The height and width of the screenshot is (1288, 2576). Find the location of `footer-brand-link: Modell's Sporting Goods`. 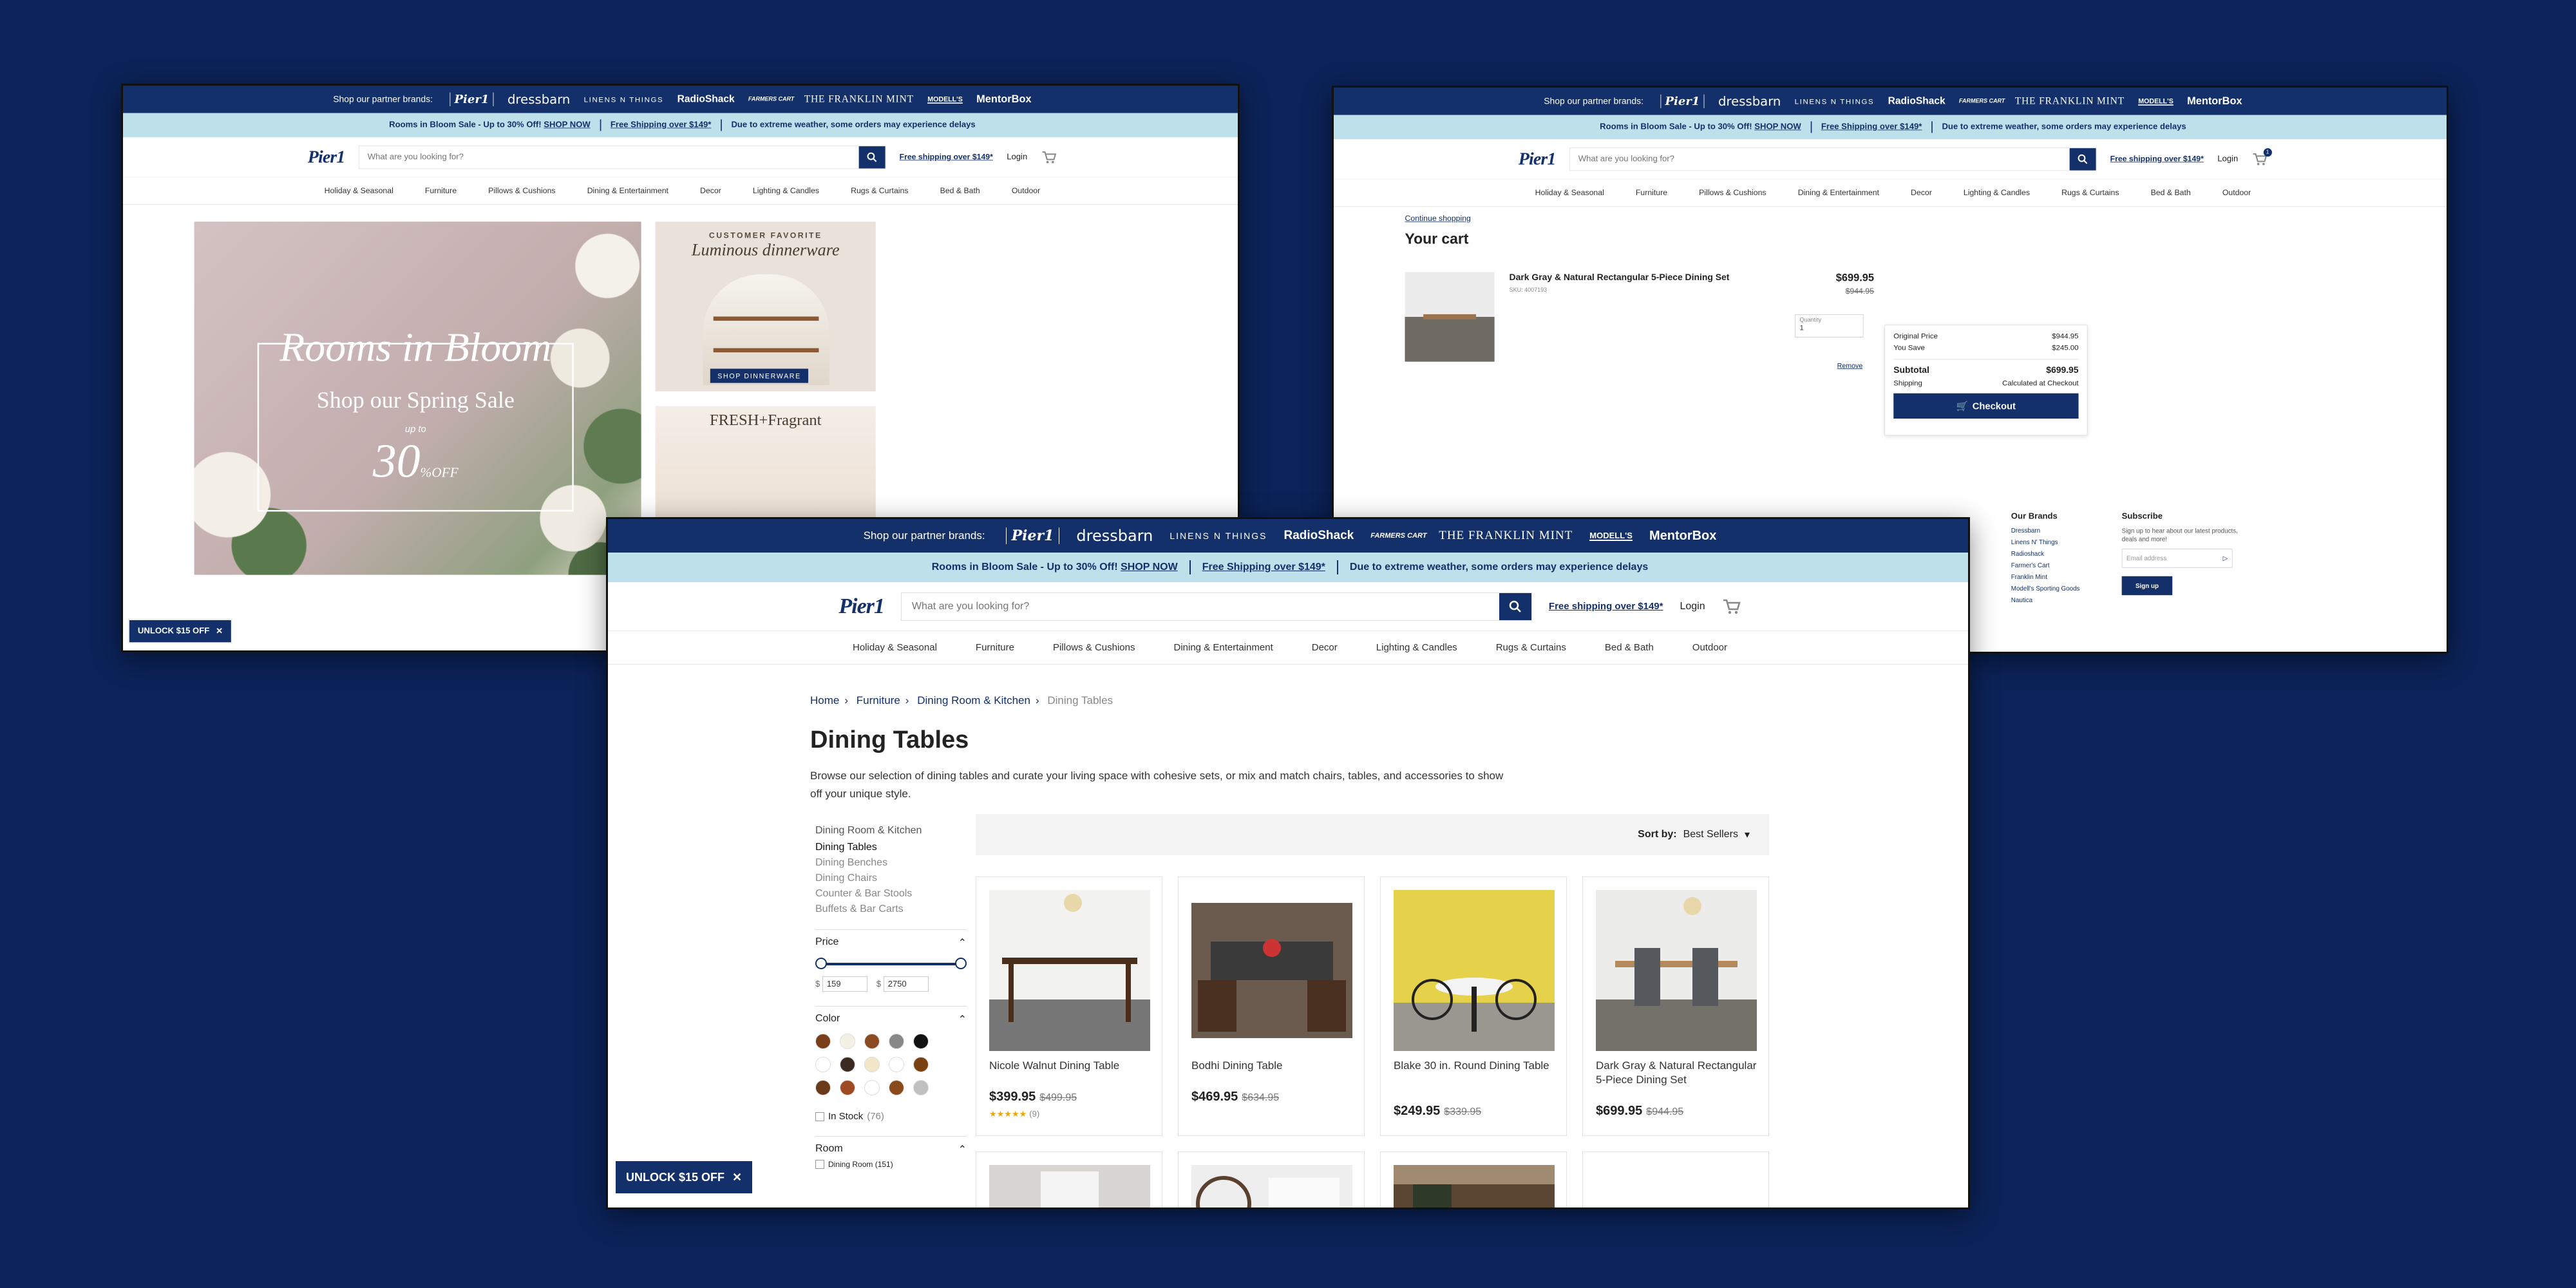

footer-brand-link: Modell's Sporting Goods is located at coordinates (2045, 588).